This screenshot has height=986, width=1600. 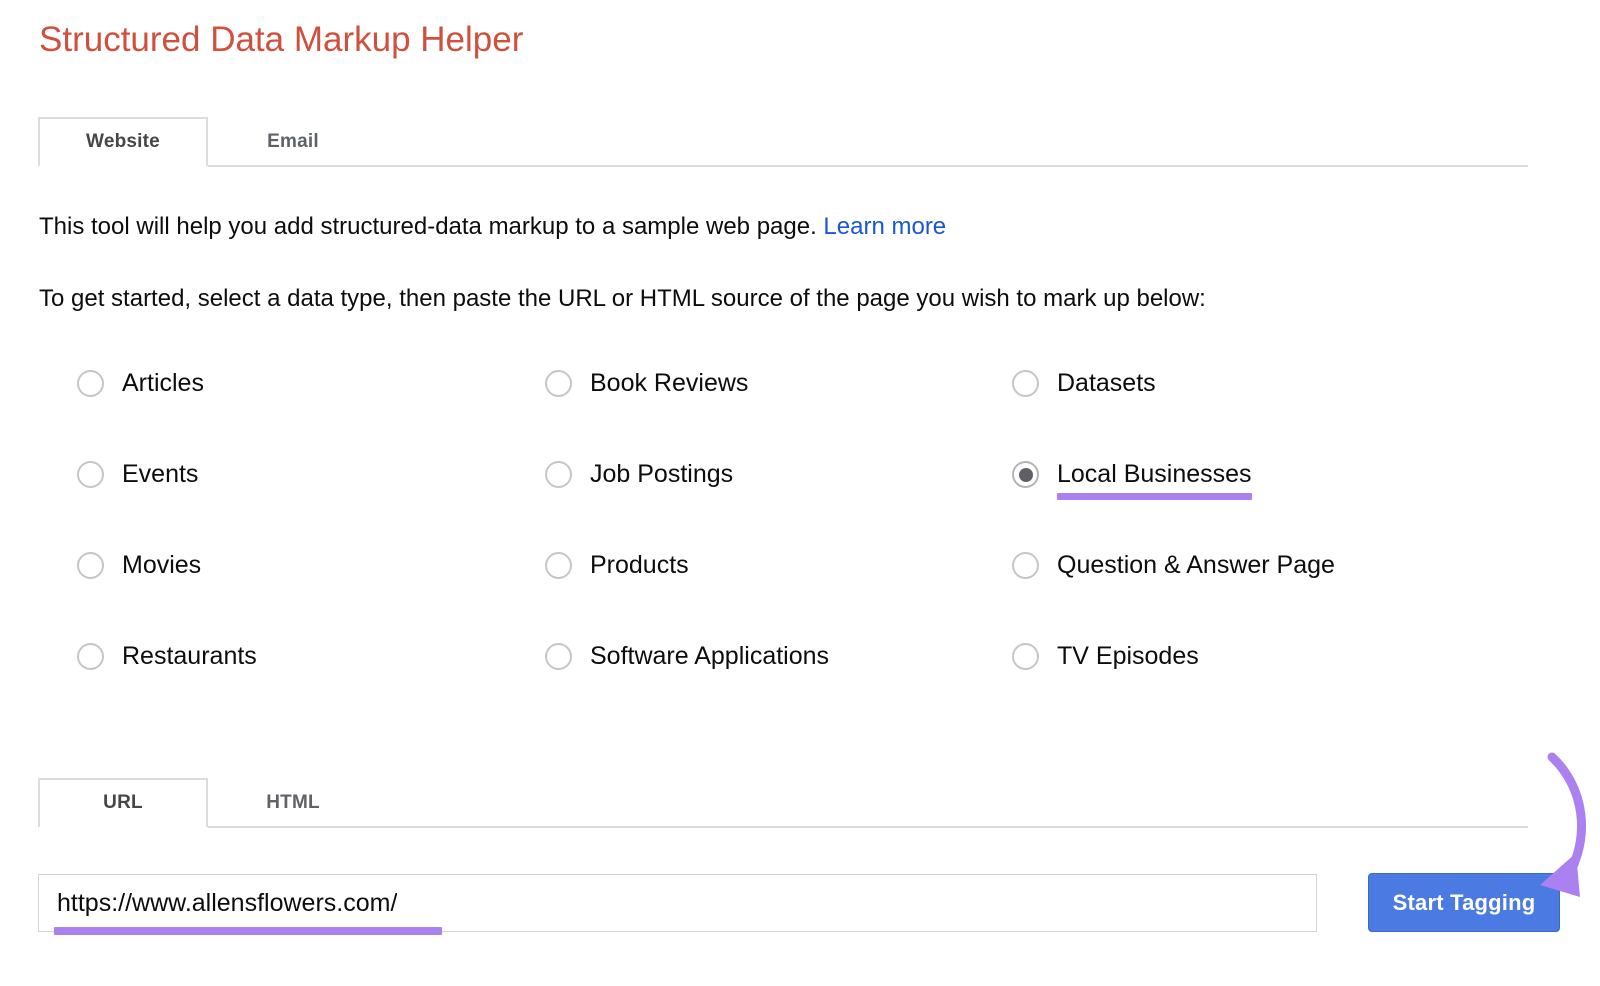 I want to click on radio-option-software-applications: Software Applications, so click(x=687, y=662).